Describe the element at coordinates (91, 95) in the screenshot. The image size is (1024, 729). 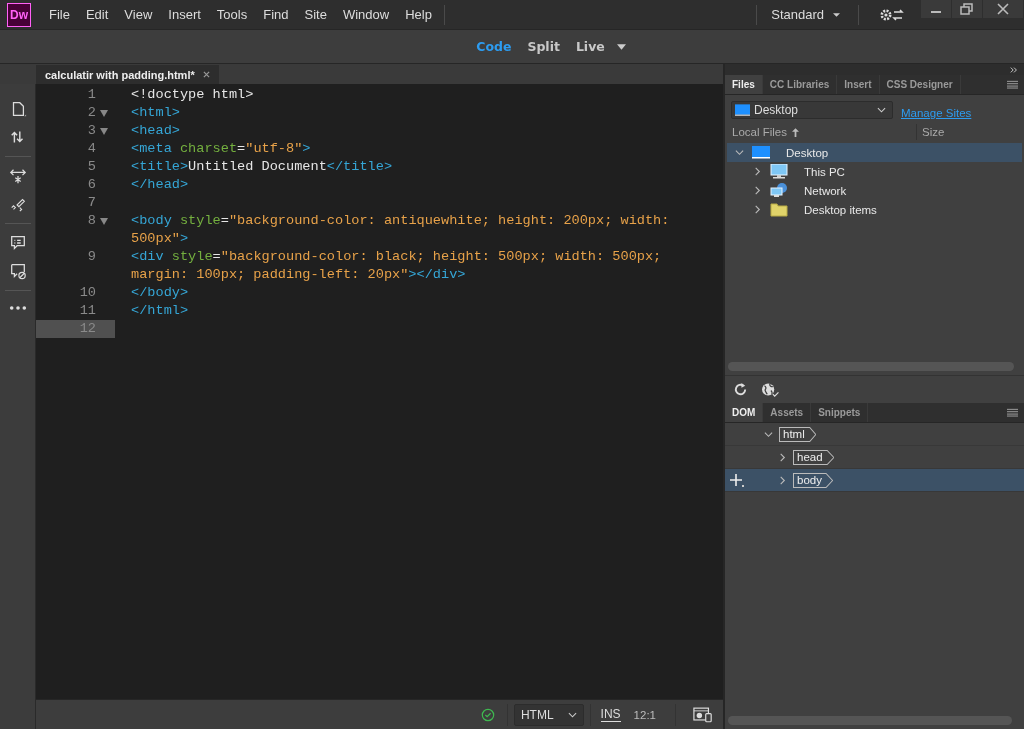
I see `line-number: 1` at that location.